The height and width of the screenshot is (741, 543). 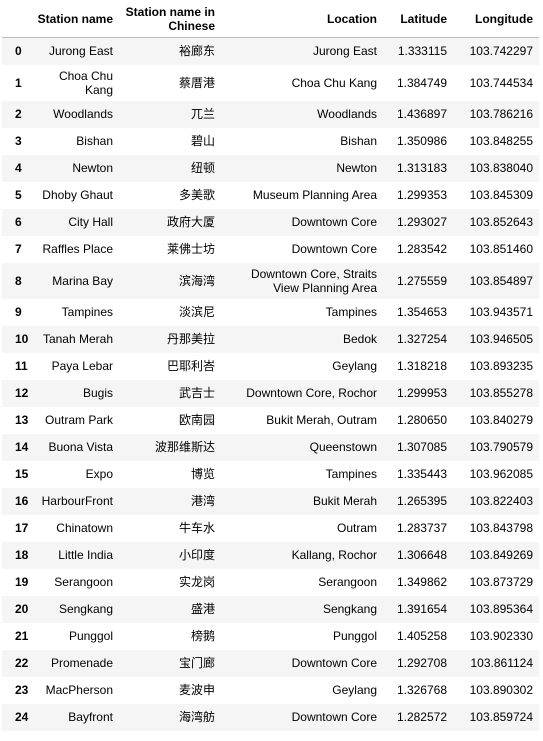 I want to click on cell-station-name-chinese: 裕廊东, so click(x=196, y=51).